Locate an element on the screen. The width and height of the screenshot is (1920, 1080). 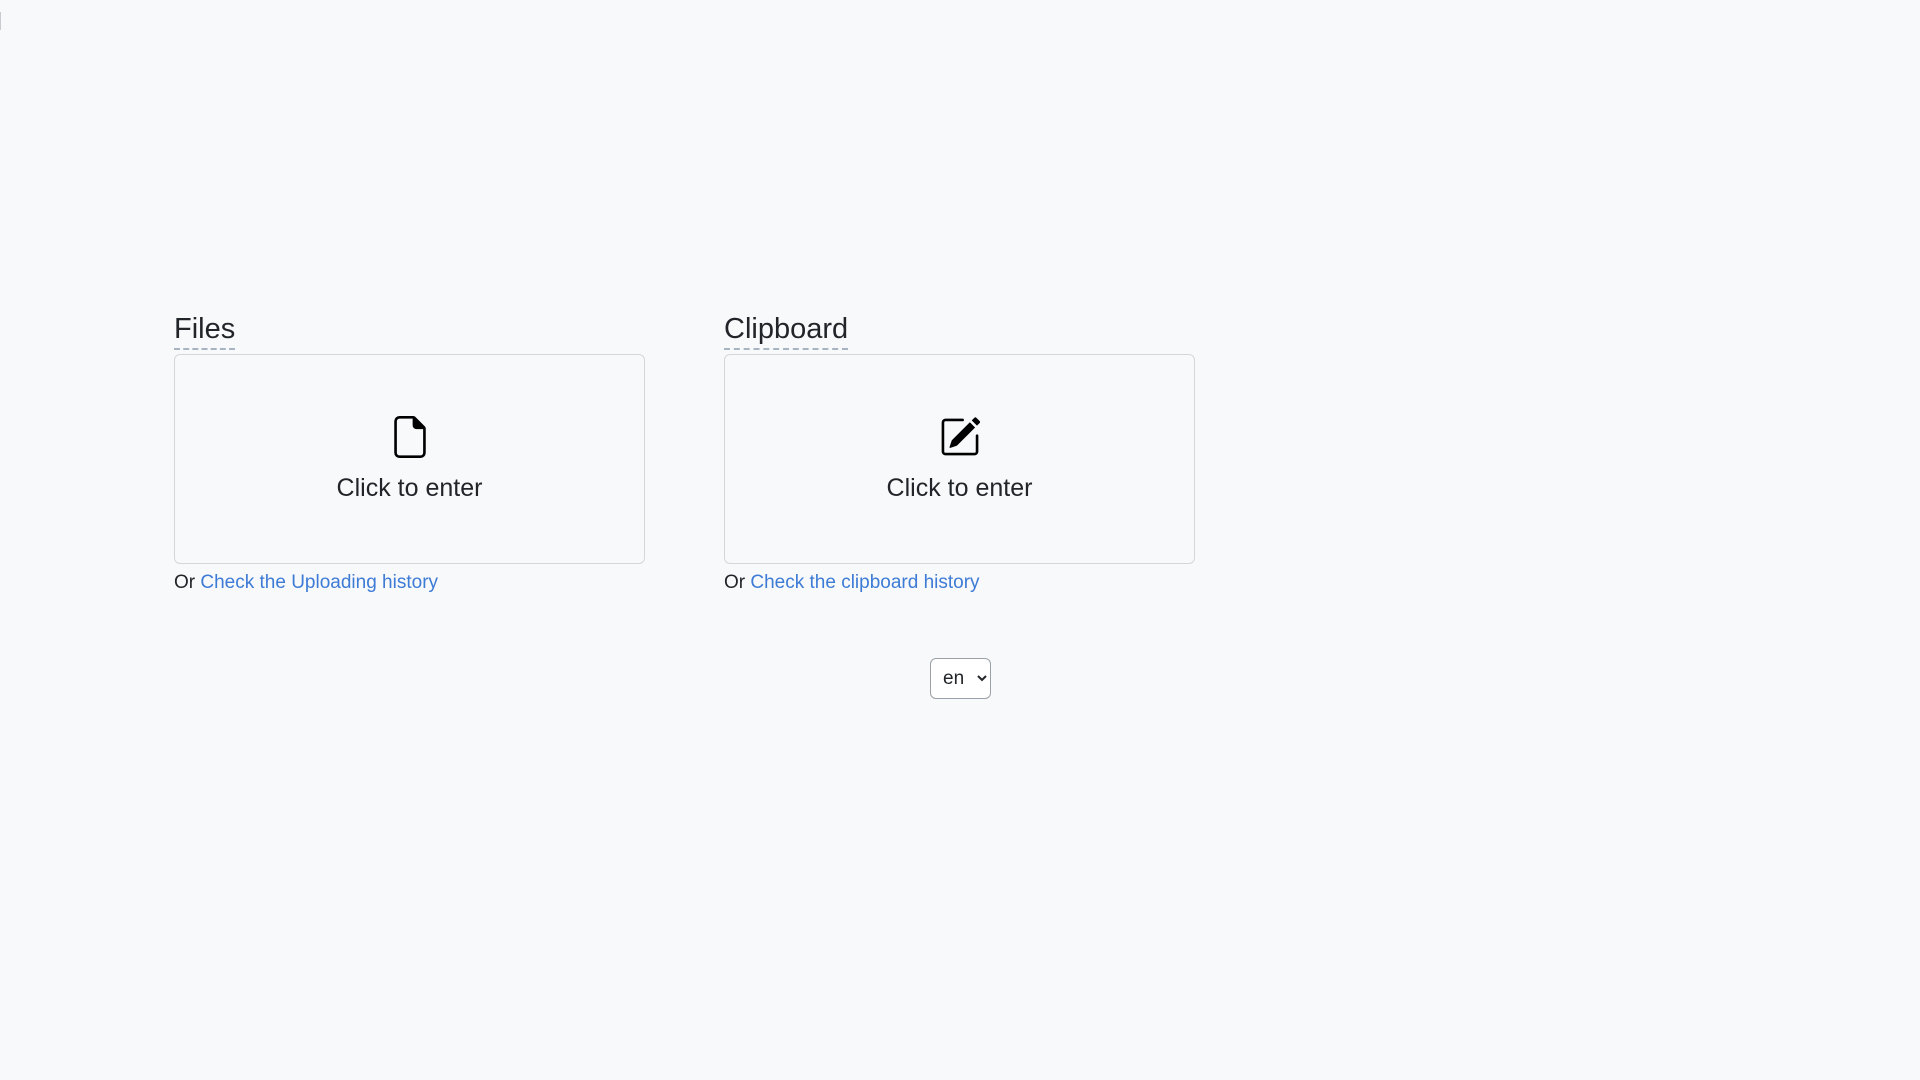
clipboard-history-link: Check the clipboard history is located at coordinates (864, 582).